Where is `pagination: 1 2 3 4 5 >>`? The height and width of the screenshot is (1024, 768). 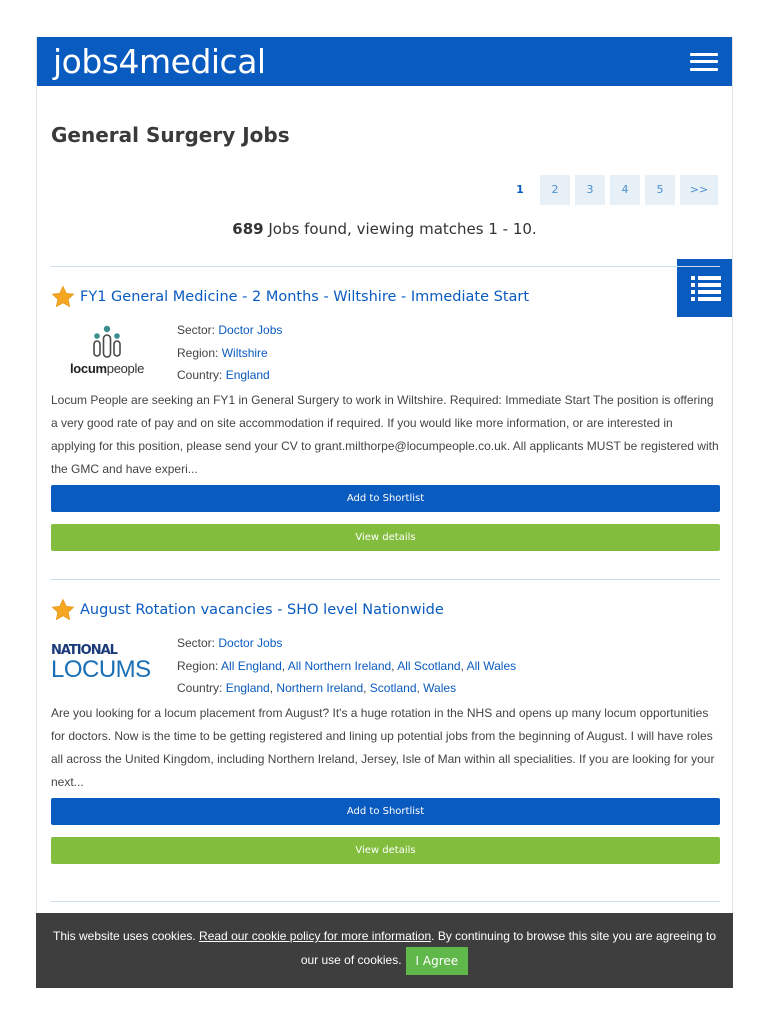 pagination: 1 2 3 4 5 >> is located at coordinates (611, 190).